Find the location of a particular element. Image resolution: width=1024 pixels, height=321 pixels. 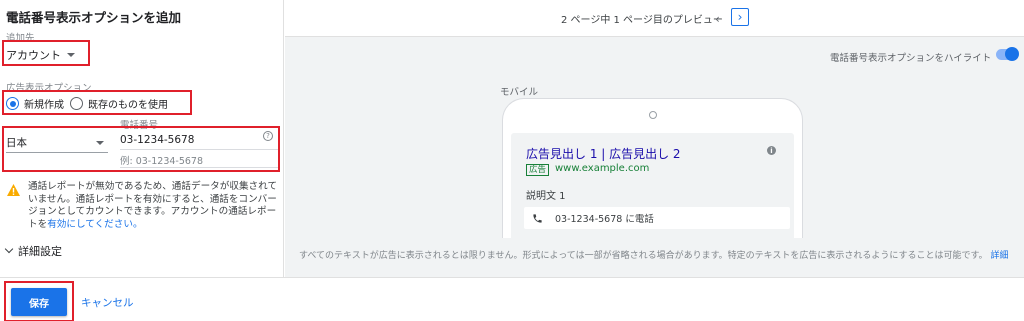

enable-call-reporting-link: 有効にしてください。 is located at coordinates (94, 224).